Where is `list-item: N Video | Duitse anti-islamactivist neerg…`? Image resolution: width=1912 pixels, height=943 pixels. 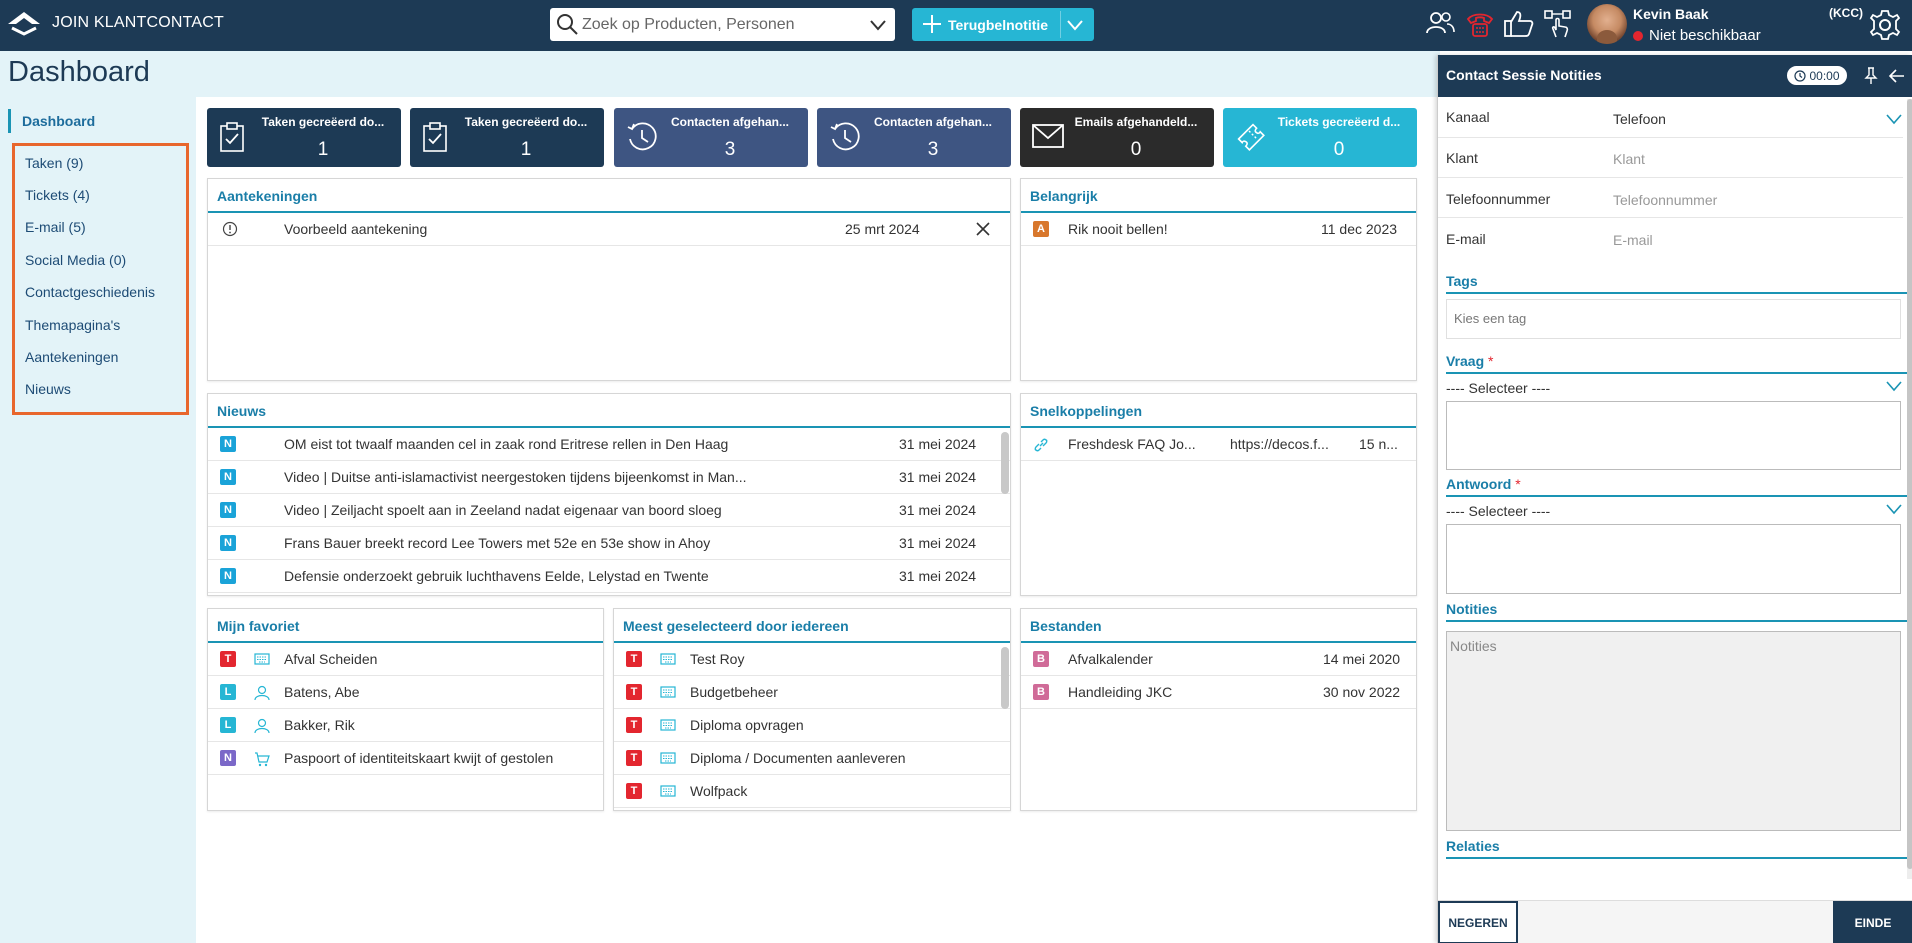 list-item: N Video | Duitse anti-islamactivist neerg… is located at coordinates (609, 477).